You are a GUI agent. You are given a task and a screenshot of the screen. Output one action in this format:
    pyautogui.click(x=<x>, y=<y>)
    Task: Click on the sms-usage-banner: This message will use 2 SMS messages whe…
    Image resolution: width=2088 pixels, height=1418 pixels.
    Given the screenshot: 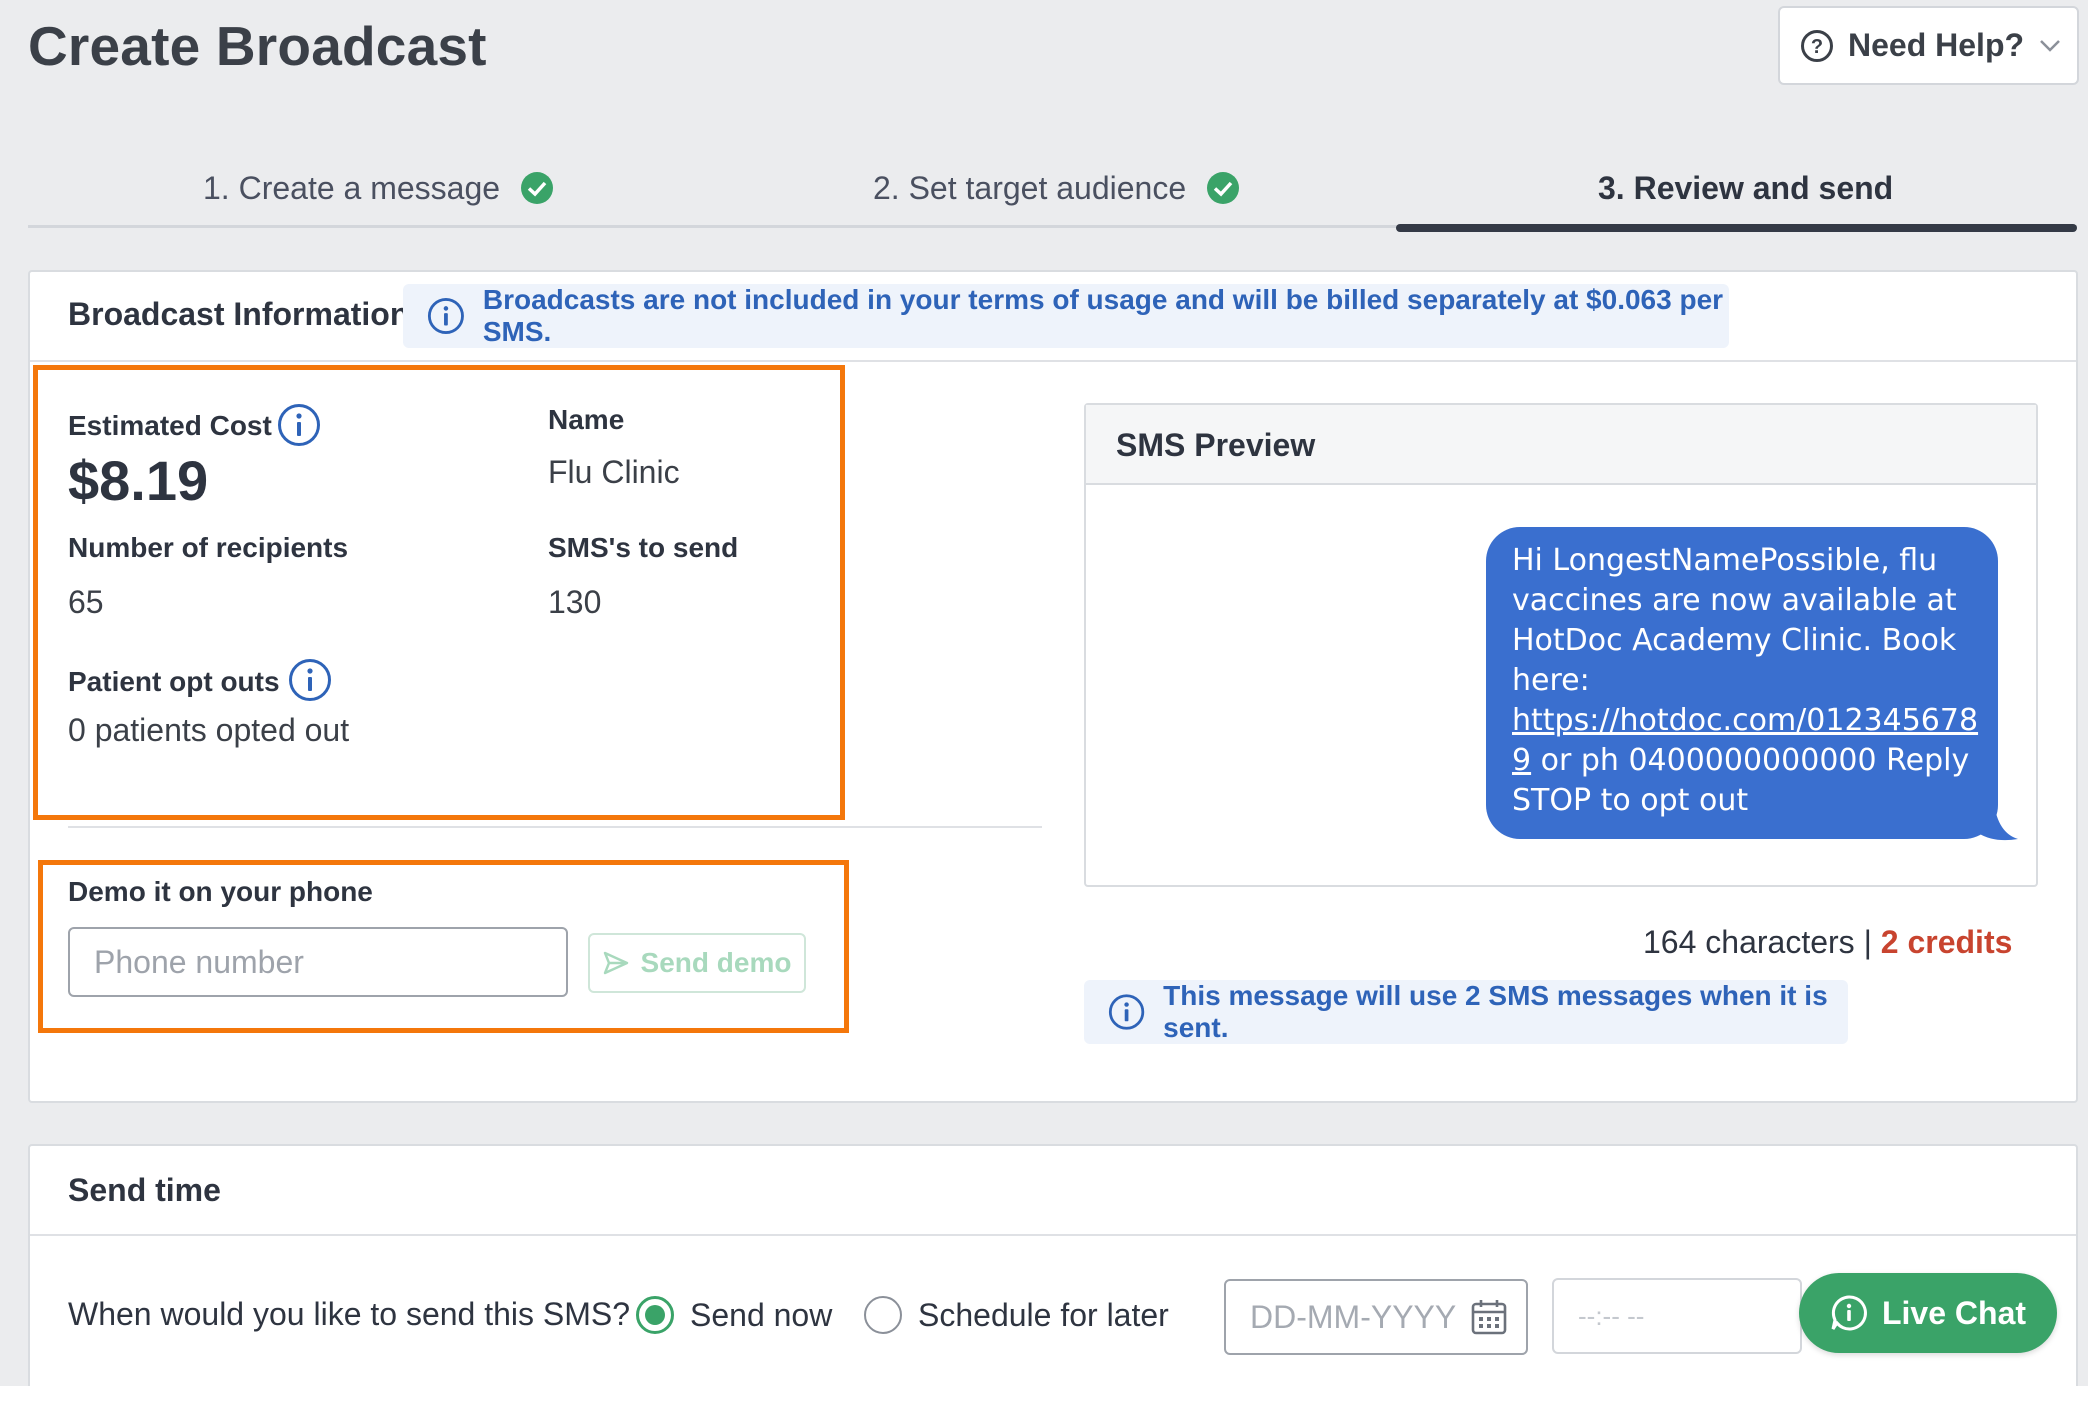 What is the action you would take?
    pyautogui.click(x=1466, y=1012)
    